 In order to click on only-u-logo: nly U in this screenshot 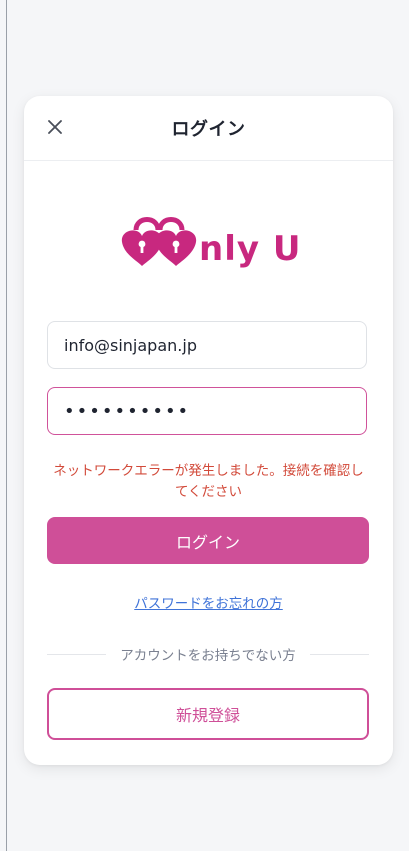, I will do `click(211, 243)`.